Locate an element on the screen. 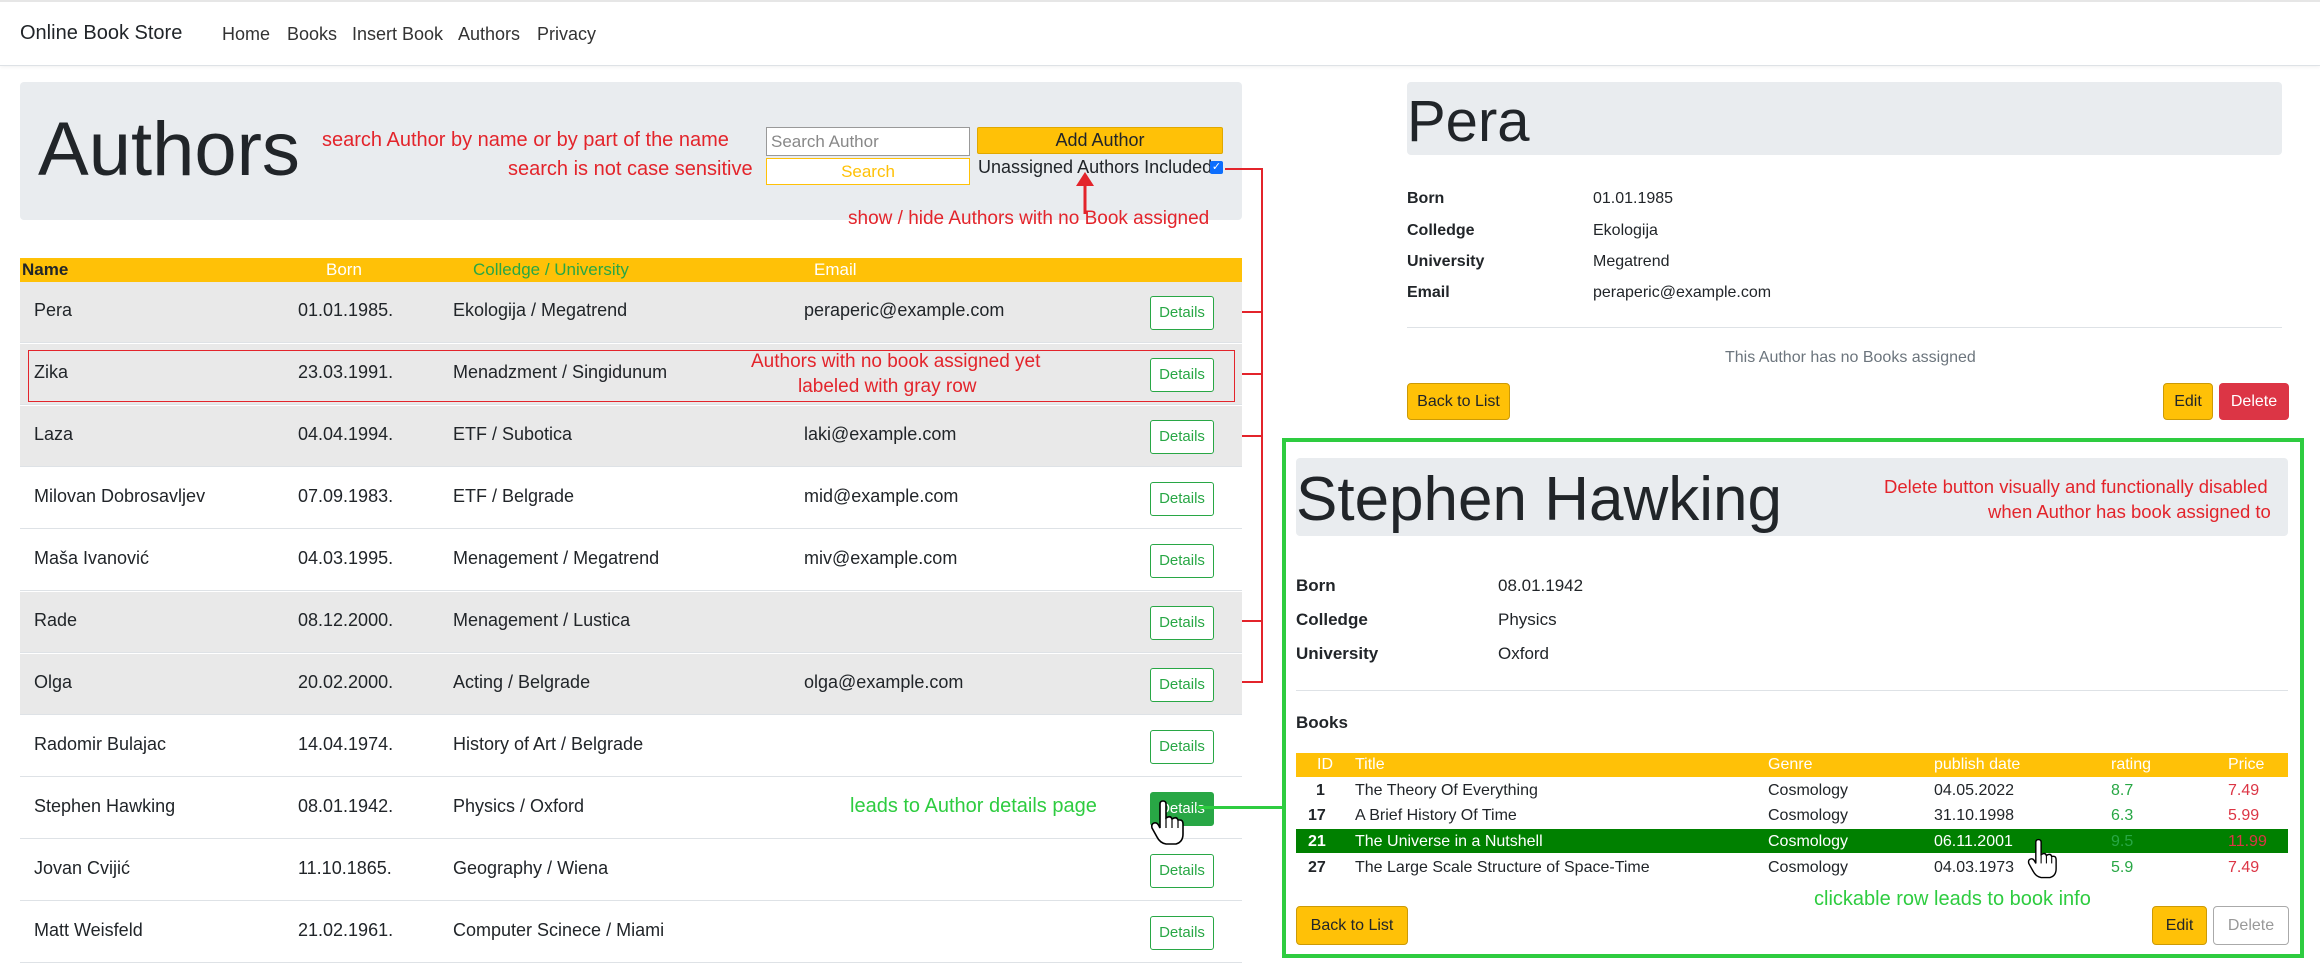  pera-delete-button: Delete is located at coordinates (2254, 401).